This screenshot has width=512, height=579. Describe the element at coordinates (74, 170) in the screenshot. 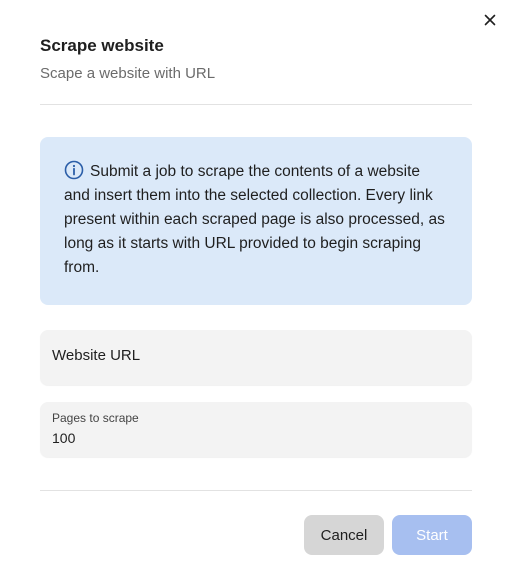

I see `info-icon` at that location.